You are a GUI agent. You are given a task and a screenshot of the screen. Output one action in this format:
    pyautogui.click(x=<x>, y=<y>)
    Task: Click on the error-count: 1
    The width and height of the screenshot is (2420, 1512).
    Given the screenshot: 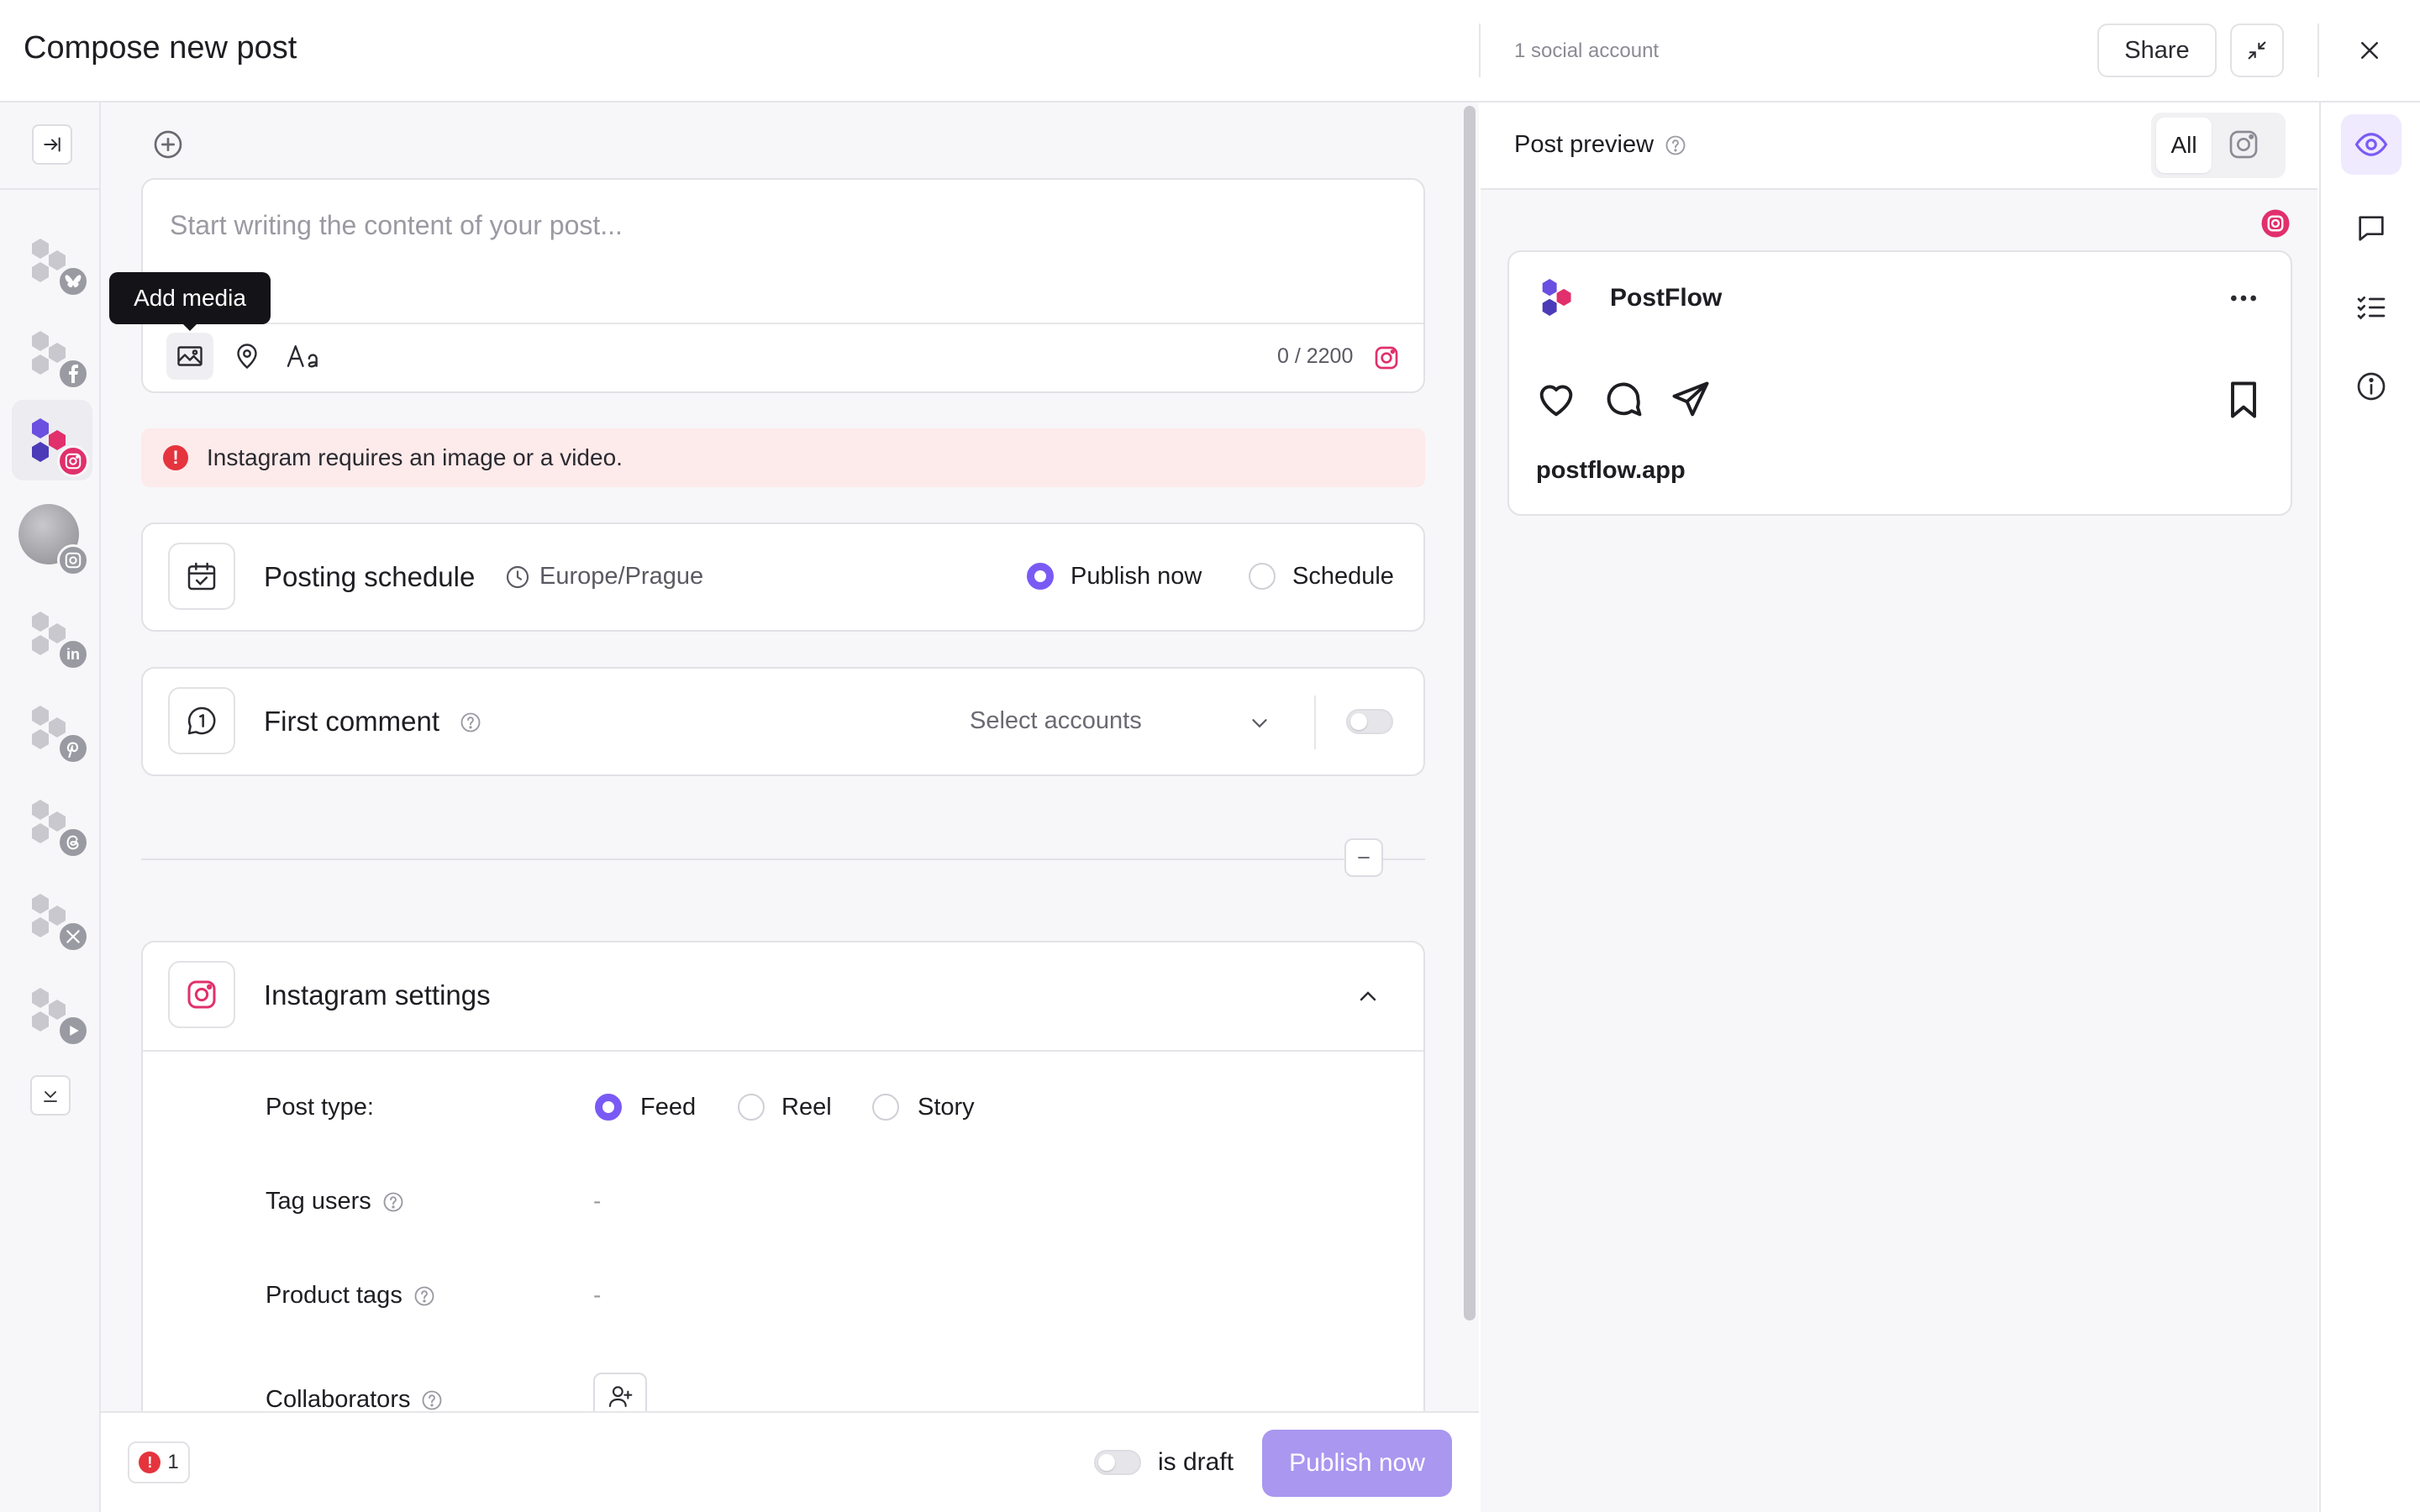 What is the action you would take?
    pyautogui.click(x=173, y=1462)
    